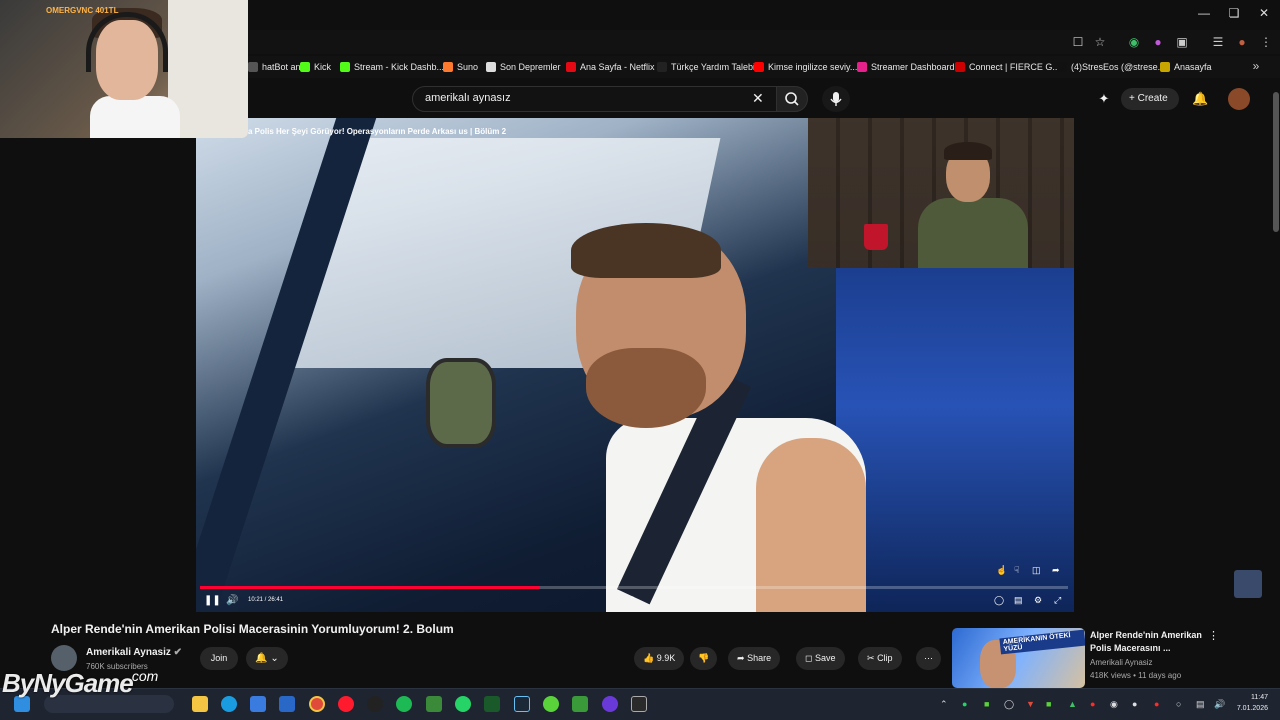 The image size is (1280, 720). What do you see at coordinates (1038, 600) in the screenshot?
I see `settings-gear-icon: ⚙` at bounding box center [1038, 600].